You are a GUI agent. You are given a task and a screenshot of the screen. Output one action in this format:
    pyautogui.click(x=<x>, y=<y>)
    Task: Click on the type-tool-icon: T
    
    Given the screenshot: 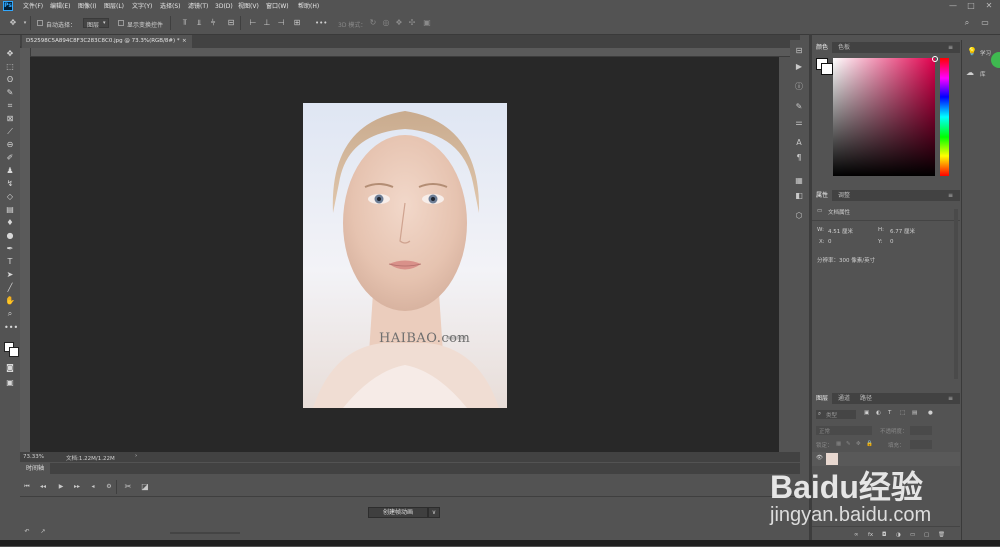 What is the action you would take?
    pyautogui.click(x=10, y=261)
    